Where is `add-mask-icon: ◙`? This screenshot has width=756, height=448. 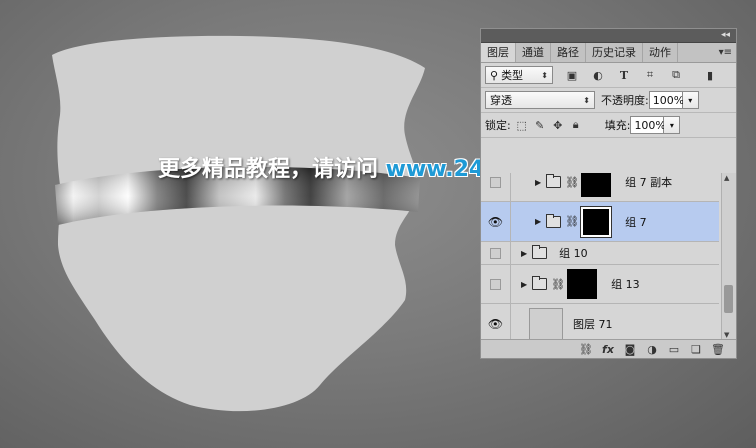 add-mask-icon: ◙ is located at coordinates (630, 349).